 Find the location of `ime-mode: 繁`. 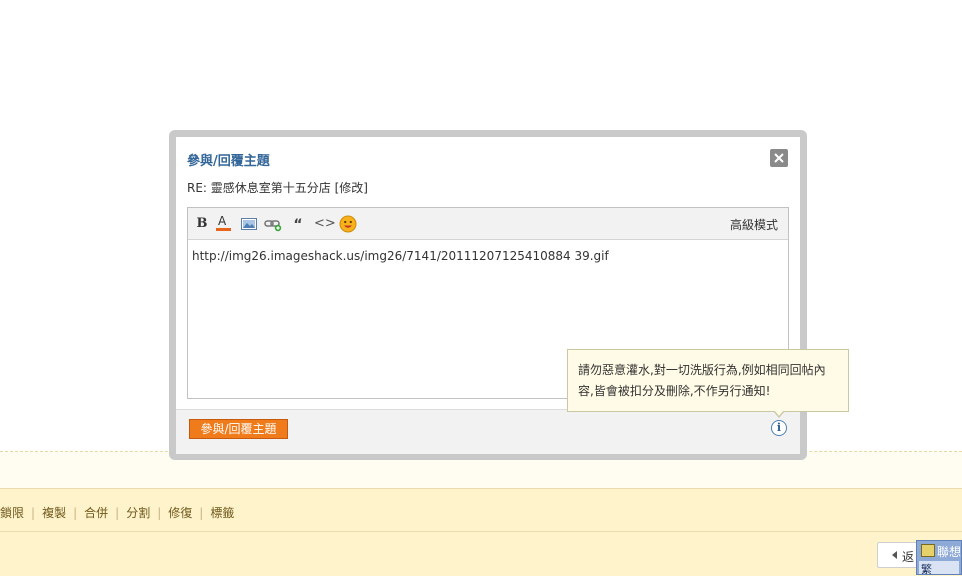

ime-mode: 繁 is located at coordinates (939, 567).